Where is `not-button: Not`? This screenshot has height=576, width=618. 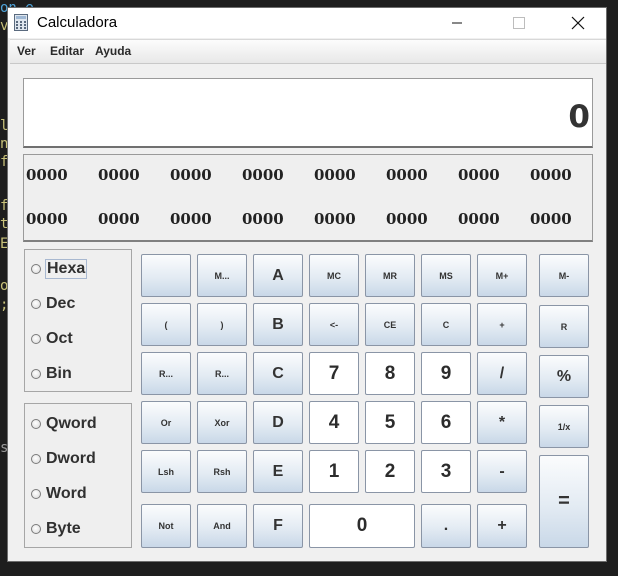 not-button: Not is located at coordinates (166, 526).